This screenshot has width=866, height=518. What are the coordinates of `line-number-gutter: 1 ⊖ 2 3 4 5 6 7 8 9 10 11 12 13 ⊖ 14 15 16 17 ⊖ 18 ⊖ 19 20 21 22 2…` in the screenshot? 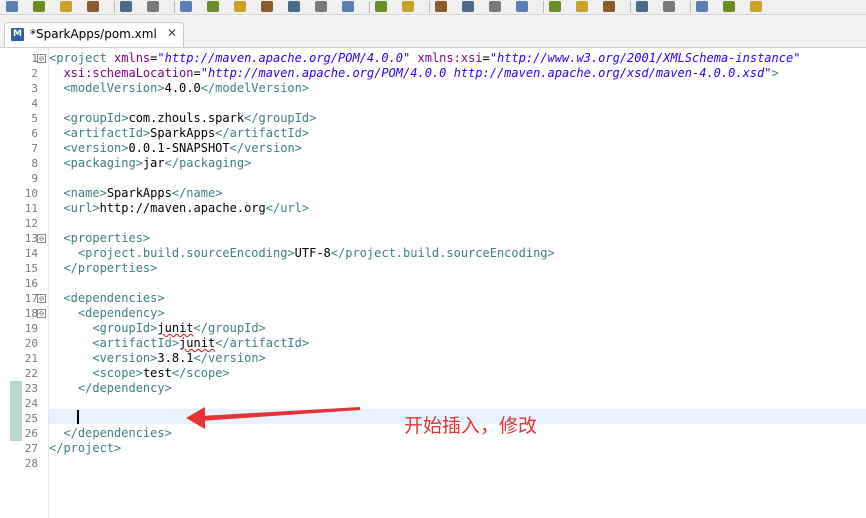 It's located at (24, 283).